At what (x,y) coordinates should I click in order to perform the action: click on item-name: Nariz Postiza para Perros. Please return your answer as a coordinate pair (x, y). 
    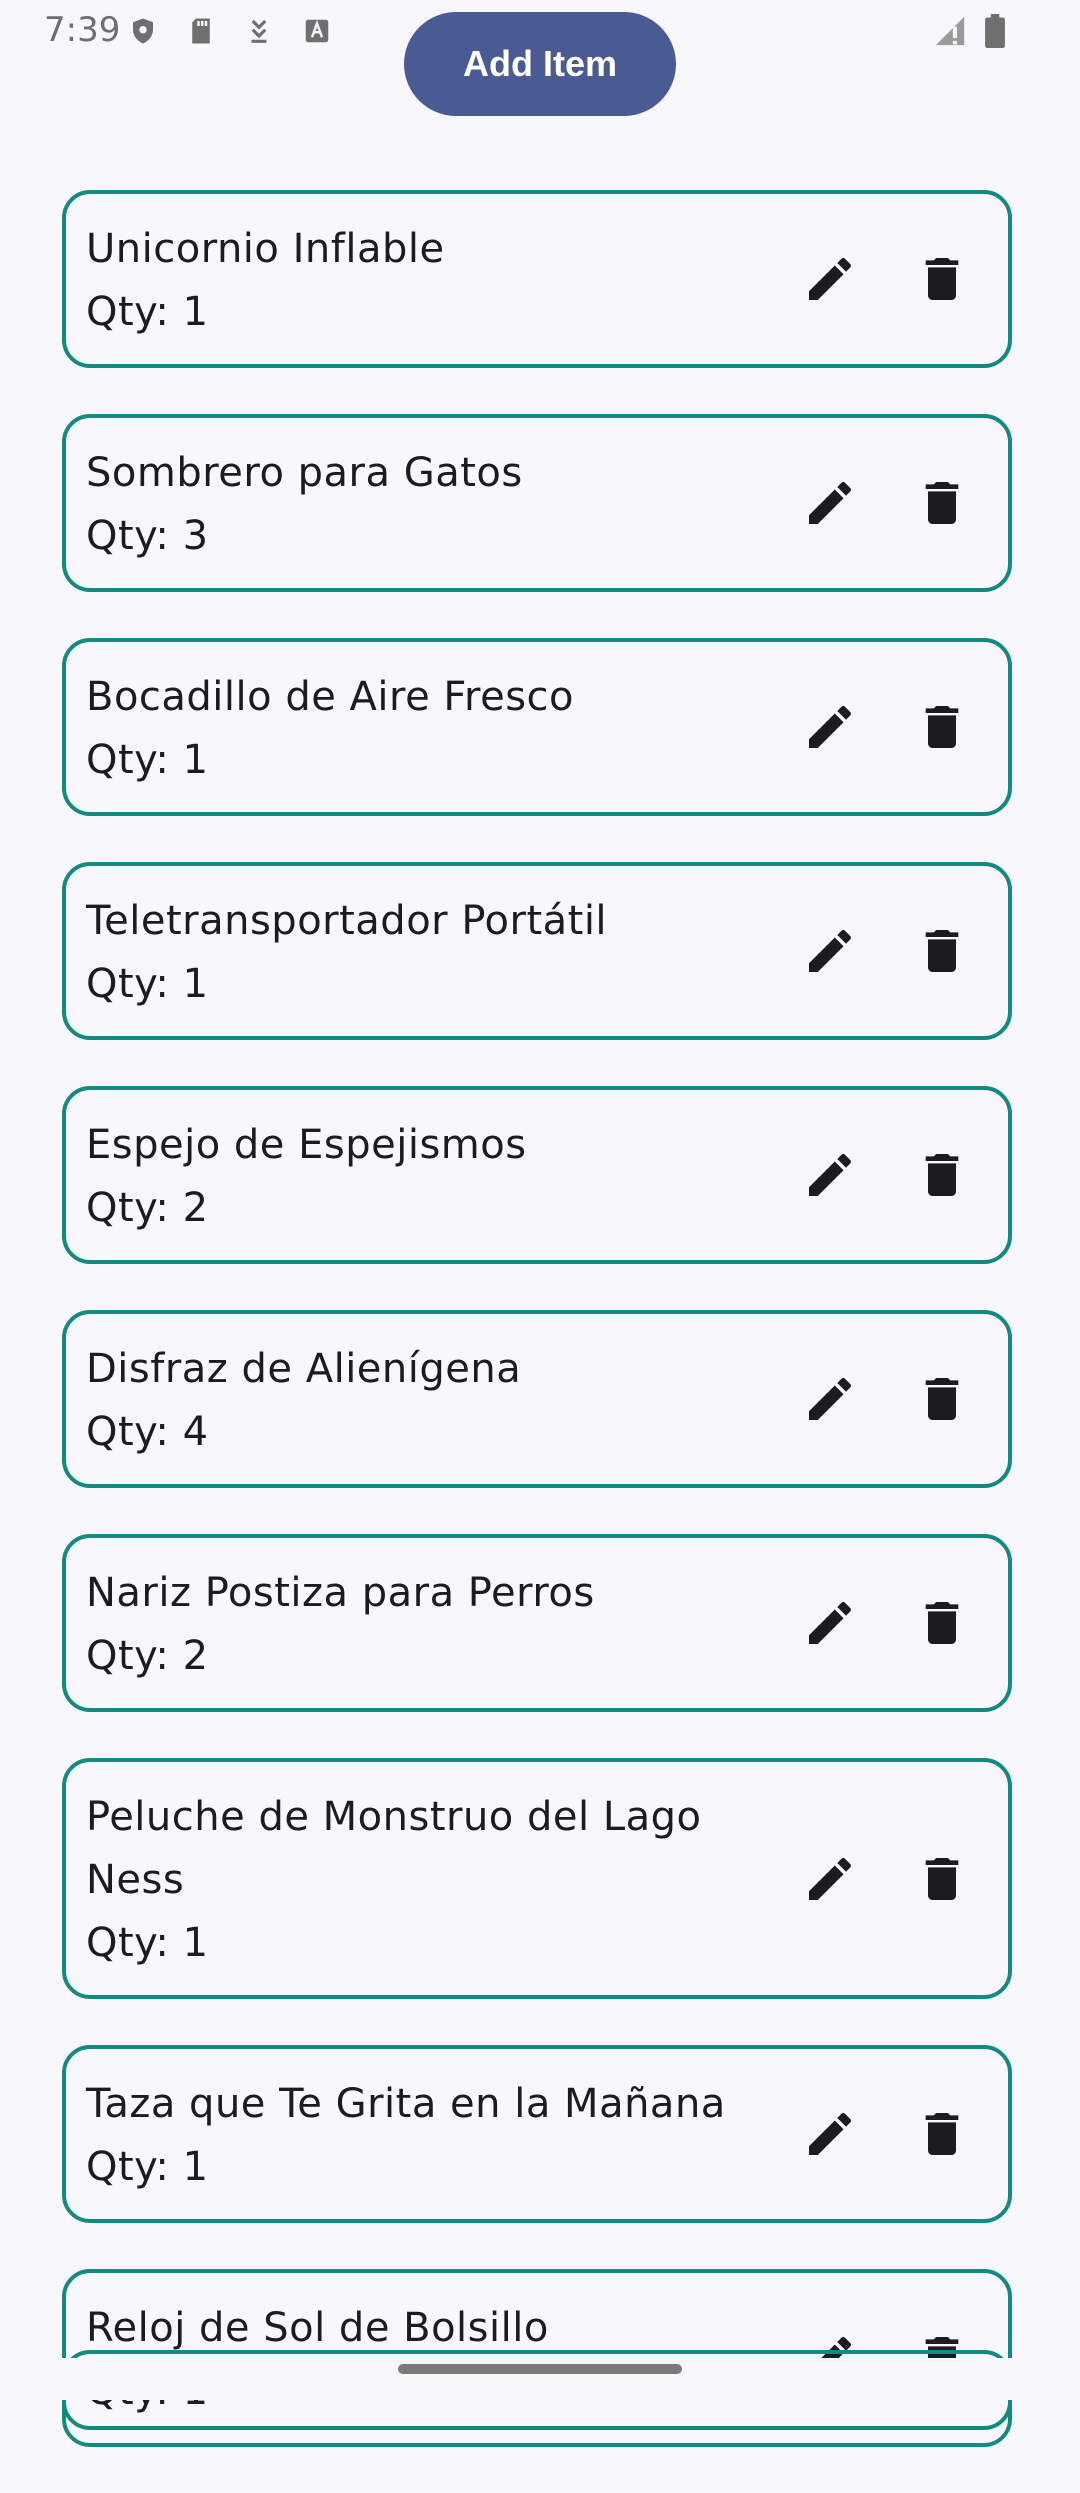
    Looking at the image, I should click on (340, 1593).